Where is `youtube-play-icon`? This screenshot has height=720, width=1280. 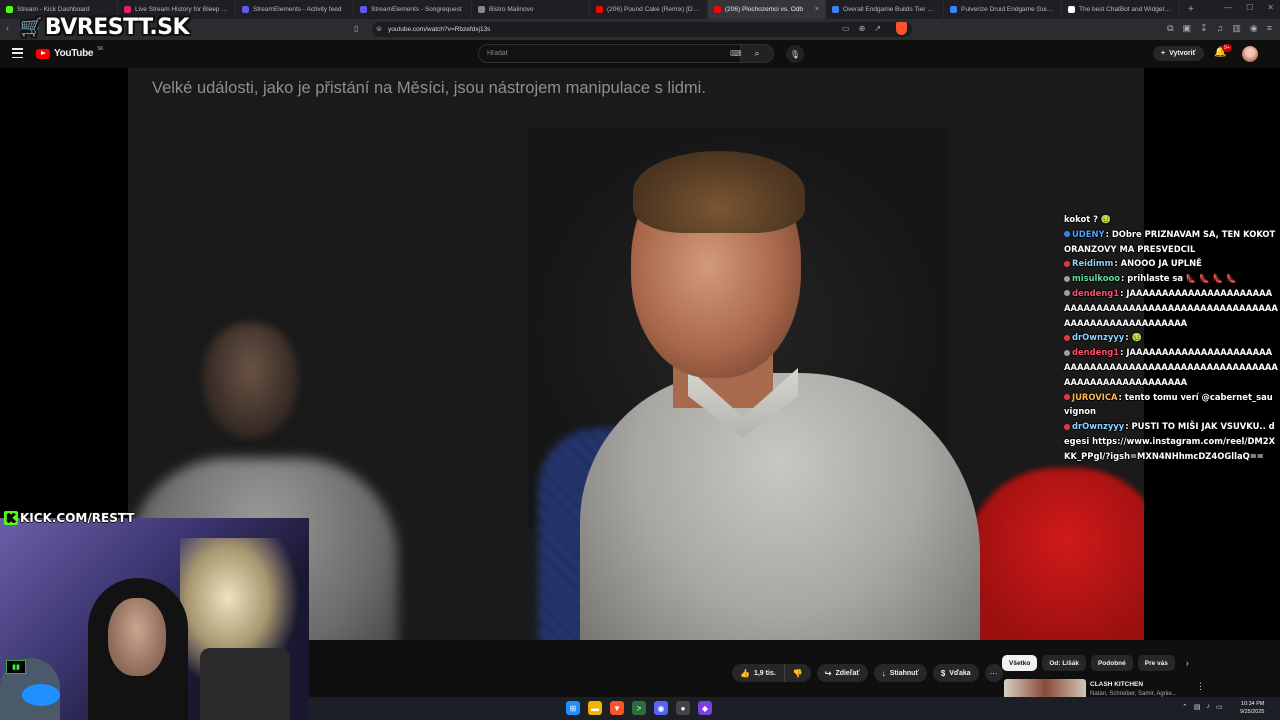 youtube-play-icon is located at coordinates (43, 53).